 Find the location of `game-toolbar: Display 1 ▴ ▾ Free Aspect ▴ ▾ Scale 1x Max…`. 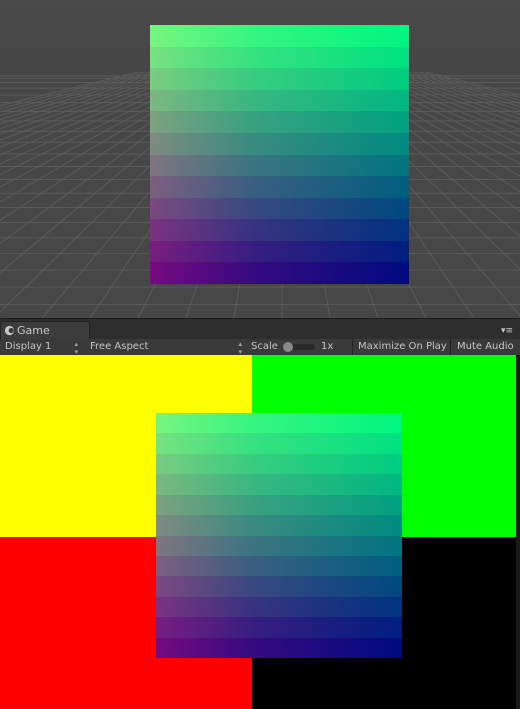

game-toolbar: Display 1 ▴ ▾ Free Aspect ▴ ▾ Scale 1x Max… is located at coordinates (260, 347).